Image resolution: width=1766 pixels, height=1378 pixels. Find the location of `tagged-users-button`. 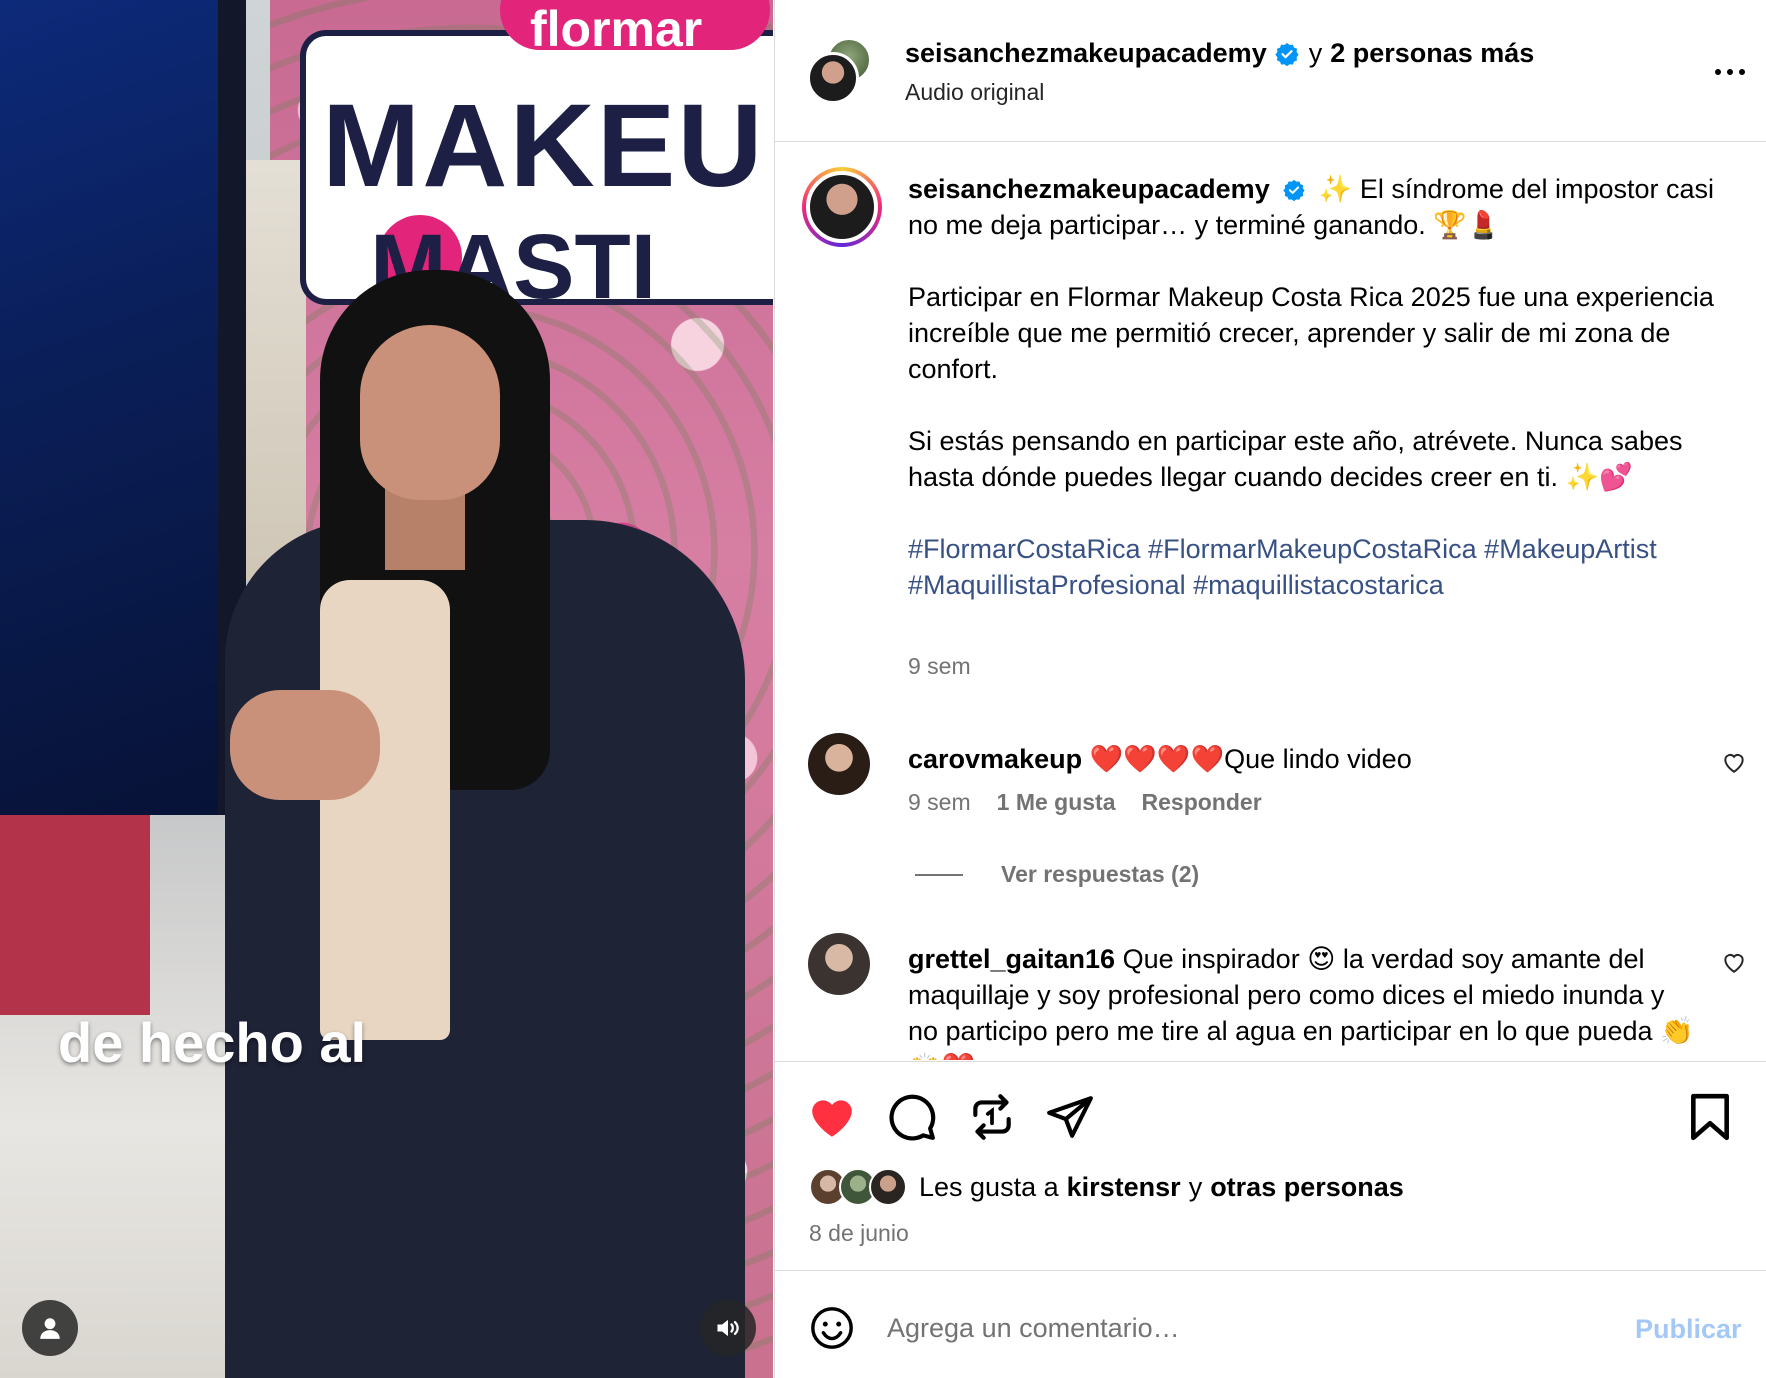

tagged-users-button is located at coordinates (50, 1328).